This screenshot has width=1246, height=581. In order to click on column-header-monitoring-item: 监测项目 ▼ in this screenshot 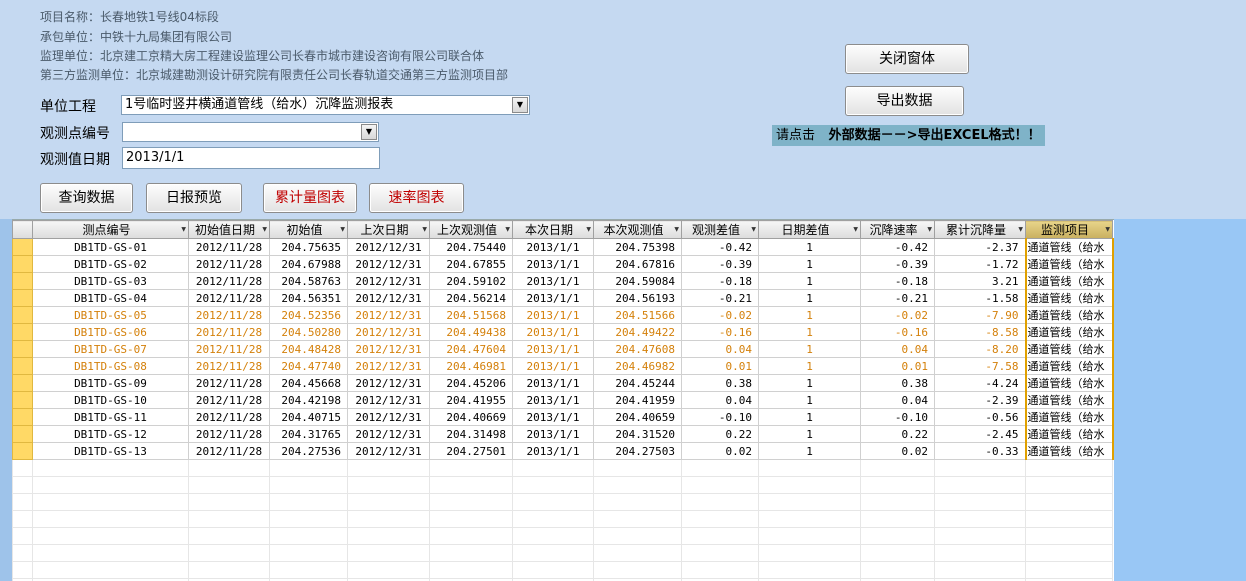, I will do `click(1069, 229)`.